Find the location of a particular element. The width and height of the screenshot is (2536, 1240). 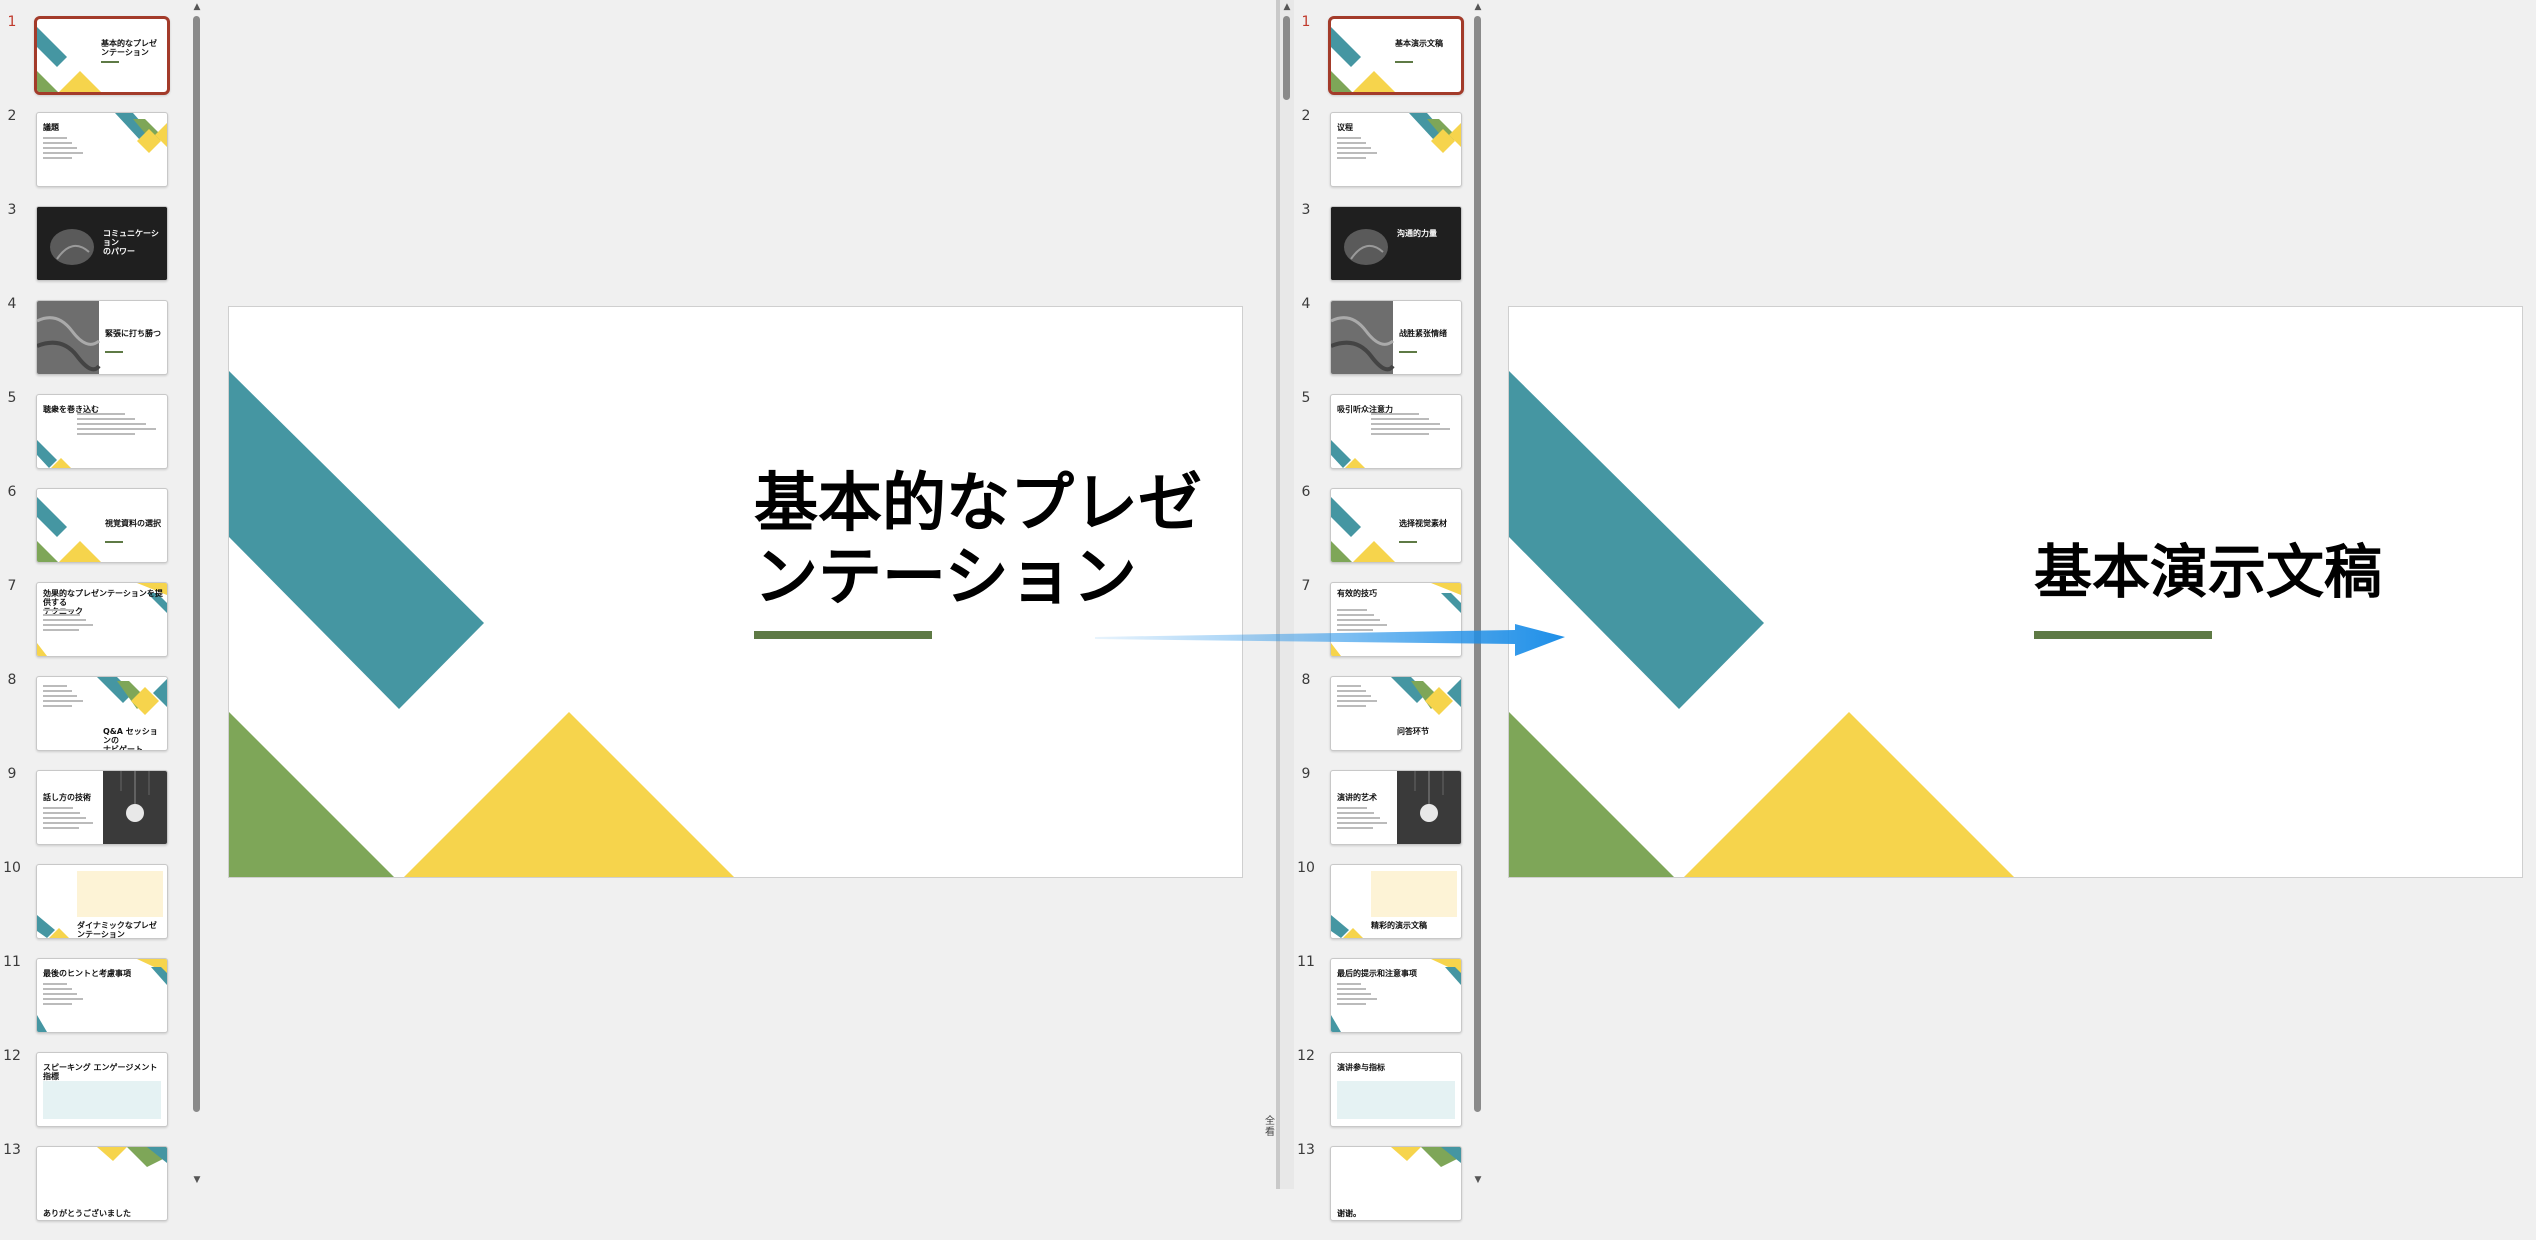

slide-thumbnail-row: 5 吸引听众注意力 is located at coordinates (1389, 439).